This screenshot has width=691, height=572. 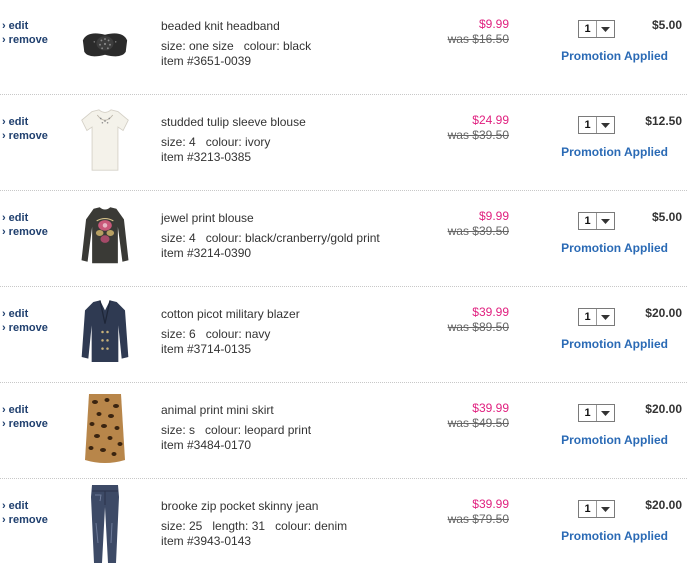 What do you see at coordinates (270, 218) in the screenshot?
I see `product-name: jewel print blouse` at bounding box center [270, 218].